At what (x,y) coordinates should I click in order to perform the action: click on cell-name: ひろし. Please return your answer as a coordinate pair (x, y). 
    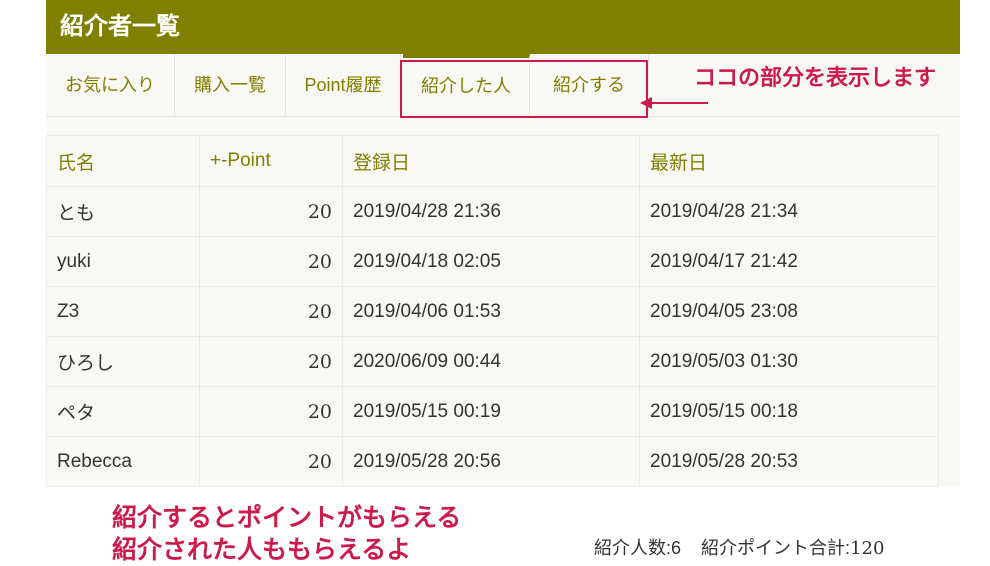
    Looking at the image, I should click on (123, 361).